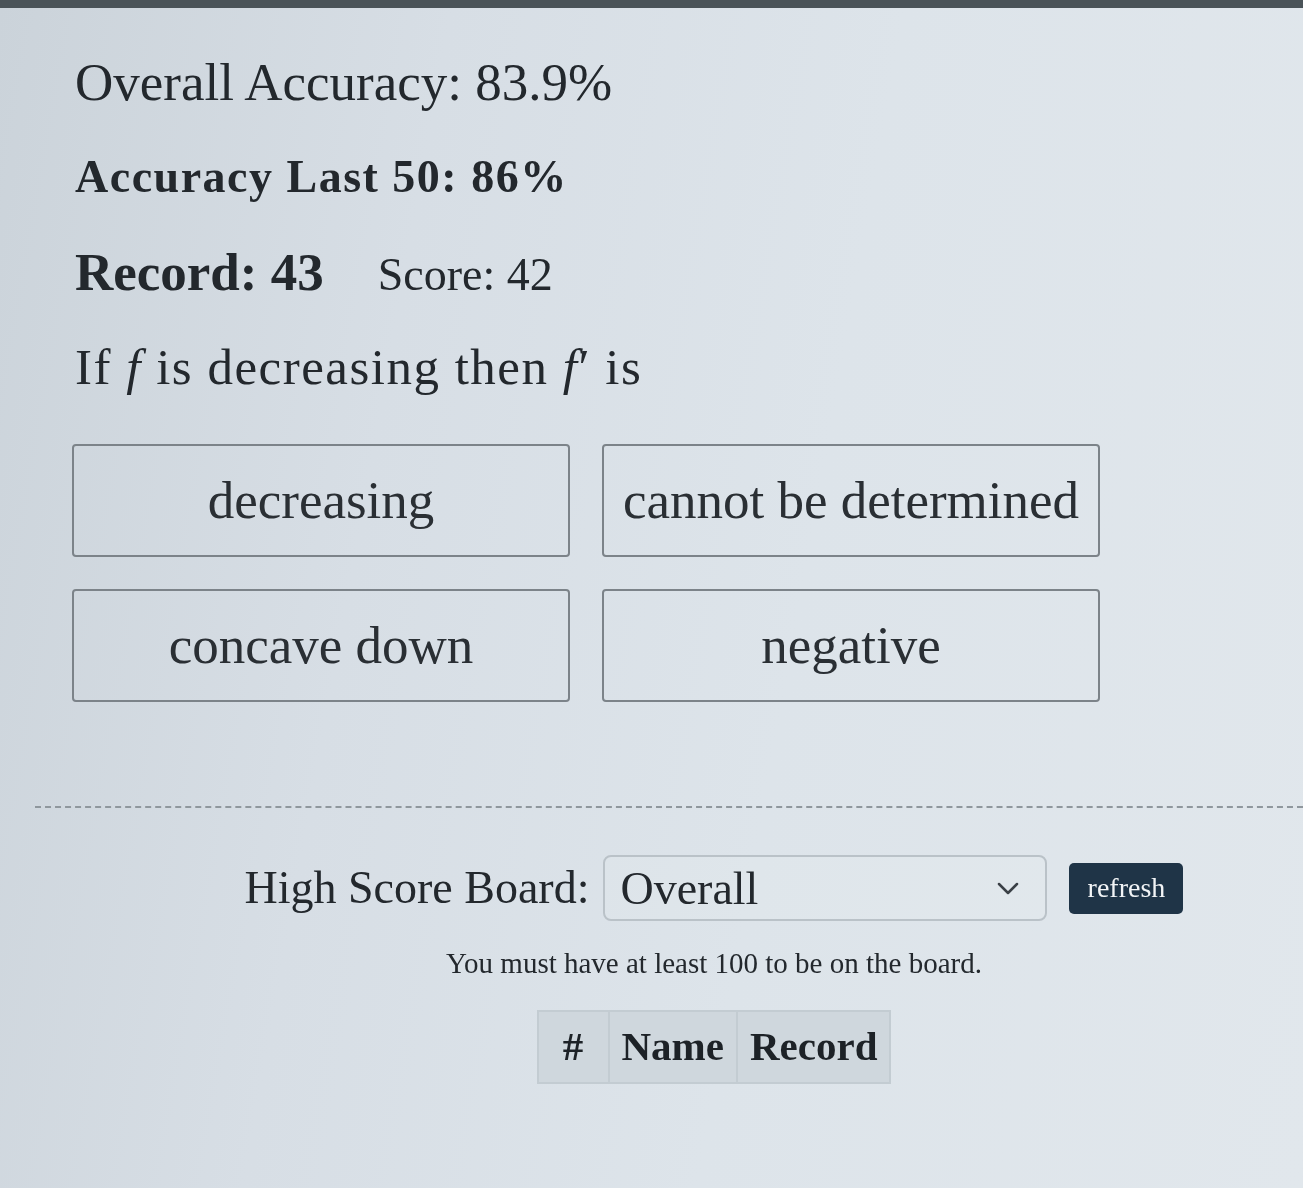 This screenshot has width=1303, height=1188. Describe the element at coordinates (813, 1047) in the screenshot. I see `column-header: Record` at that location.